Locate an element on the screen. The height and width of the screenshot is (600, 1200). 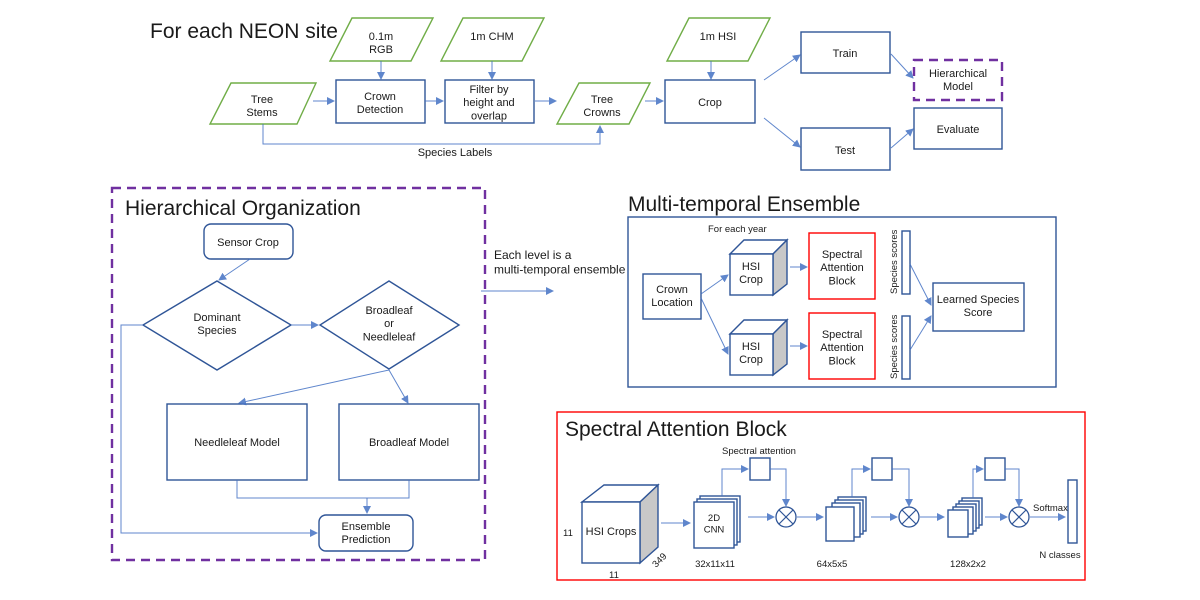
softmax-label: Softmax is located at coordinates (1050, 508).